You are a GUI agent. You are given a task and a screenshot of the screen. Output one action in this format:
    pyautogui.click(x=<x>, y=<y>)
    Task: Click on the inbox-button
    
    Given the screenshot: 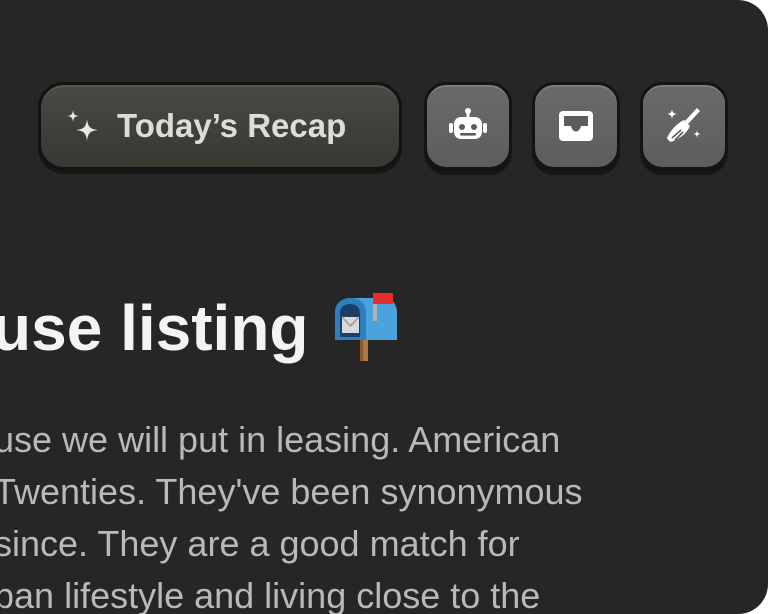 What is the action you would take?
    pyautogui.click(x=576, y=126)
    